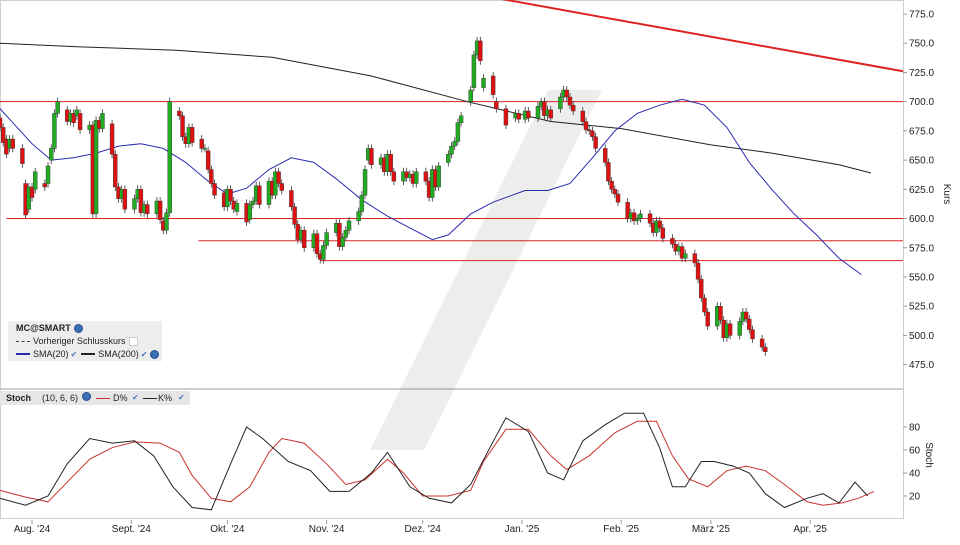 This screenshot has height=545, width=960. What do you see at coordinates (921, 73) in the screenshot?
I see `y-tick-label: 725.0` at bounding box center [921, 73].